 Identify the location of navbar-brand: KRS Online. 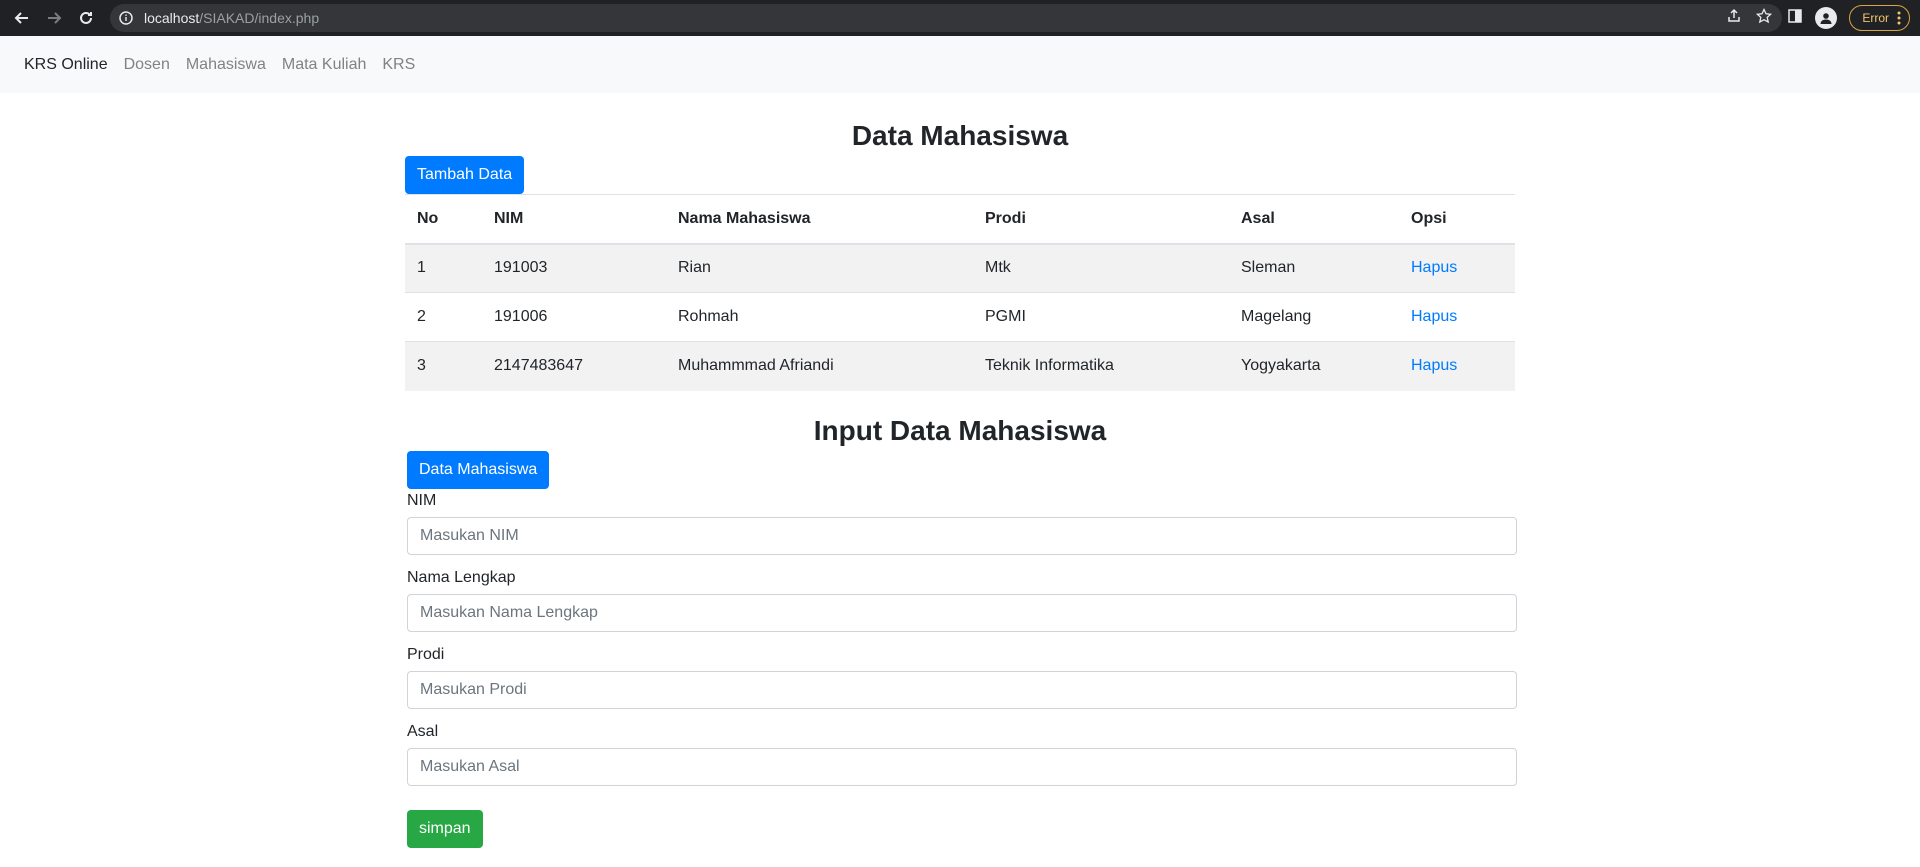
(66, 65).